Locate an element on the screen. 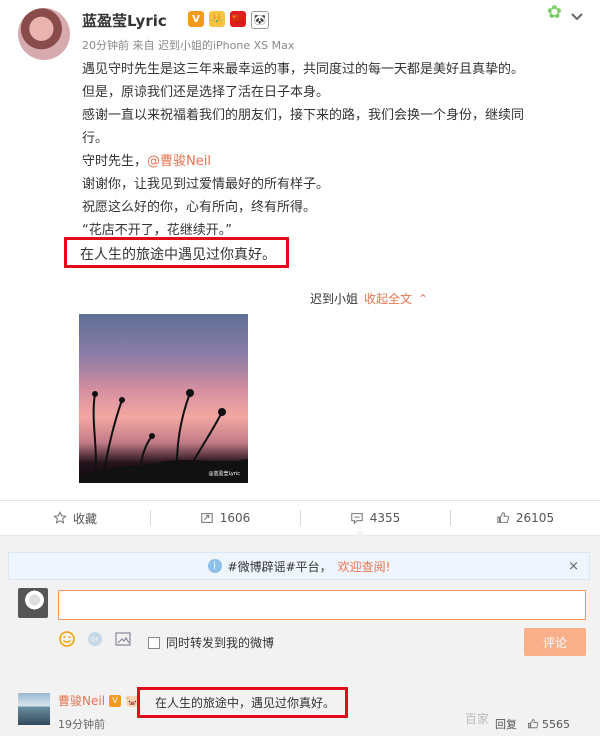 The height and width of the screenshot is (736, 600). comment-icon is located at coordinates (356, 519).